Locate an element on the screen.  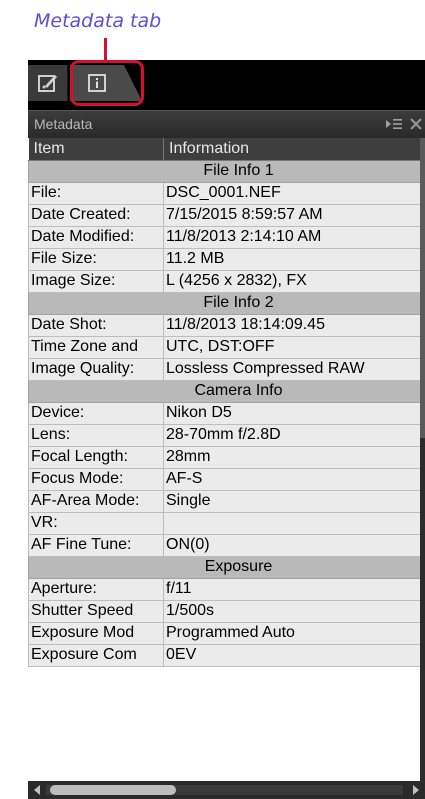
section-header-row: File Info 2 is located at coordinates (224, 303).